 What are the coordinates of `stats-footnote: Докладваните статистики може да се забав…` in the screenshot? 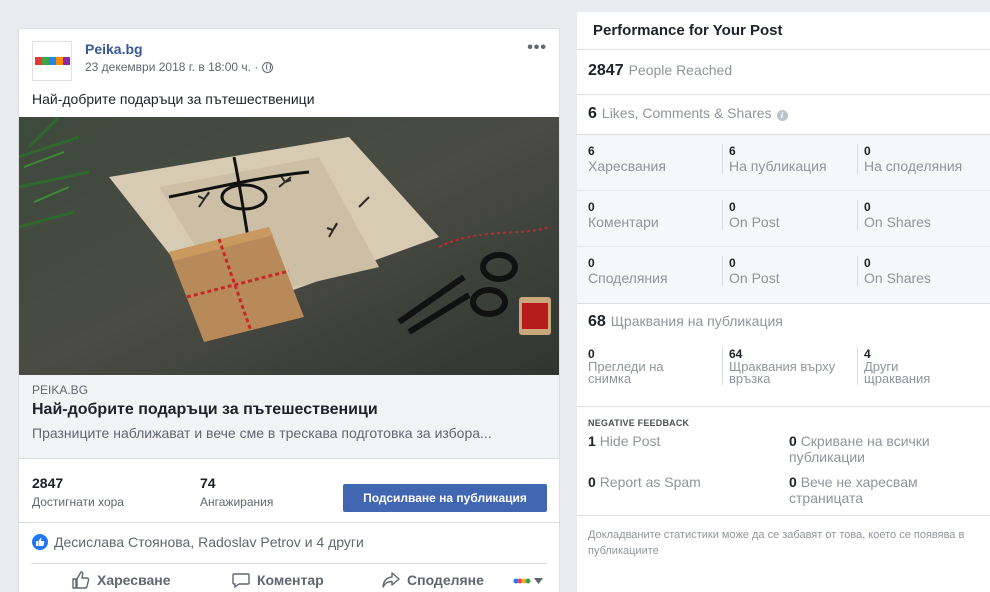 It's located at (776, 543).